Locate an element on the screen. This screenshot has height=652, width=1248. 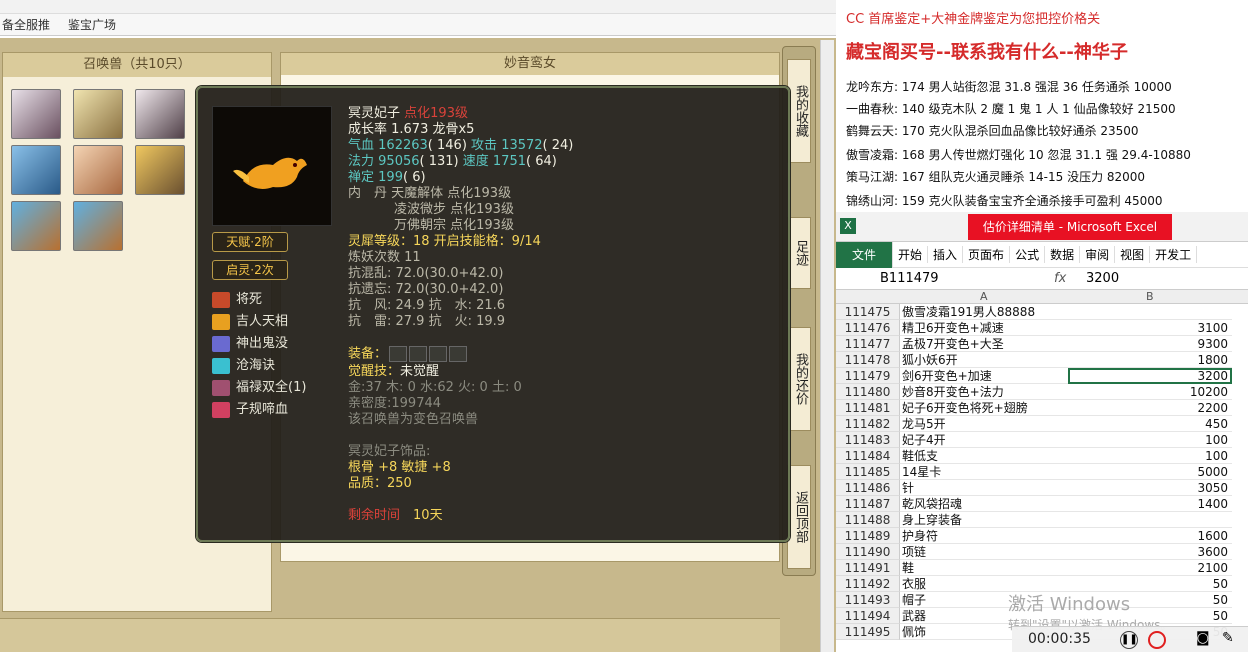
cell-a: 妃子4开 is located at coordinates (984, 440).